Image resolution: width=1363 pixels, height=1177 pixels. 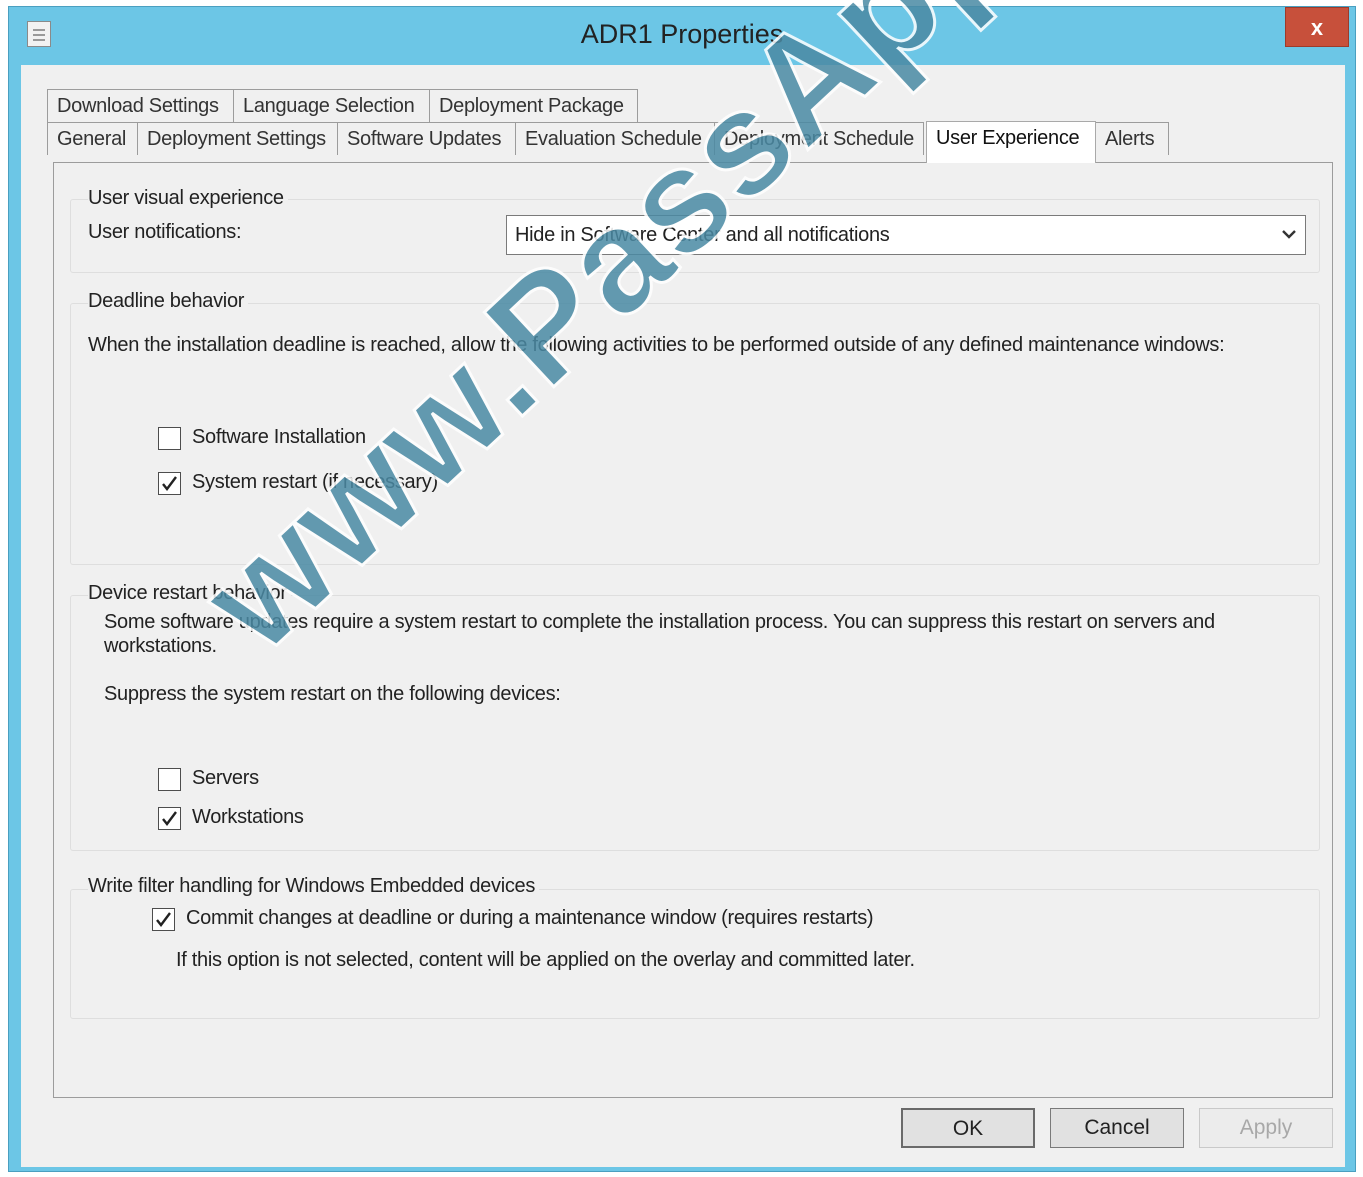 What do you see at coordinates (315, 482) in the screenshot?
I see `system-restart-label: System restart (if necessary)` at bounding box center [315, 482].